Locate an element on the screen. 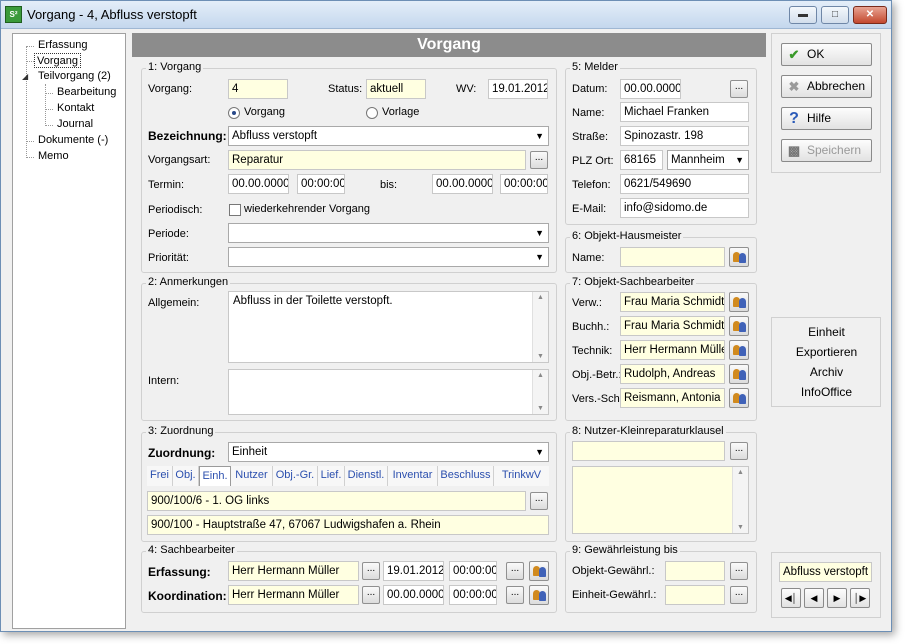 The image size is (906, 644). termin-time-field: 00:00:00 is located at coordinates (321, 184).